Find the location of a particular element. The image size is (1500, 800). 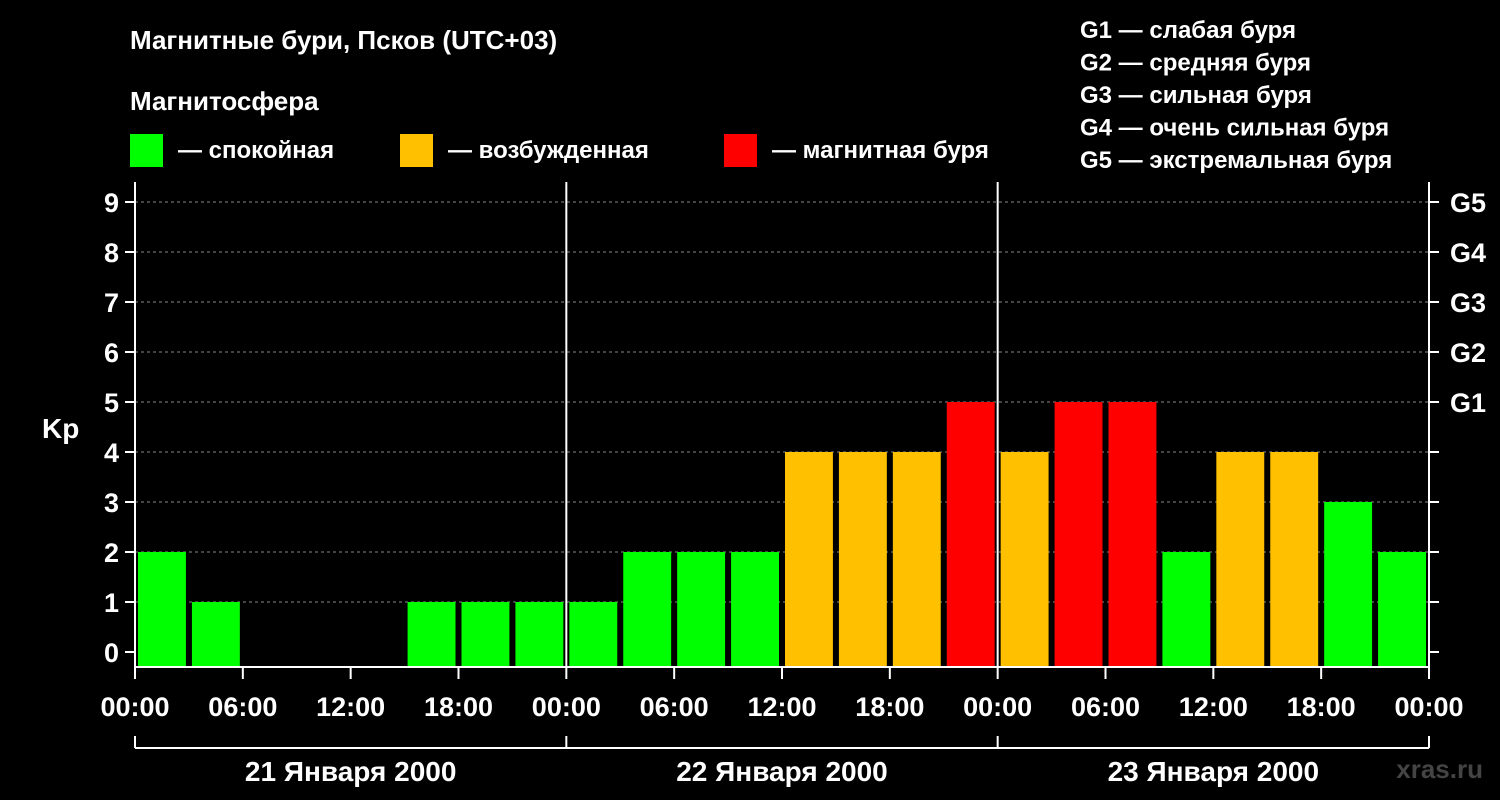

g-scale-label: G3 is located at coordinates (1468, 303).